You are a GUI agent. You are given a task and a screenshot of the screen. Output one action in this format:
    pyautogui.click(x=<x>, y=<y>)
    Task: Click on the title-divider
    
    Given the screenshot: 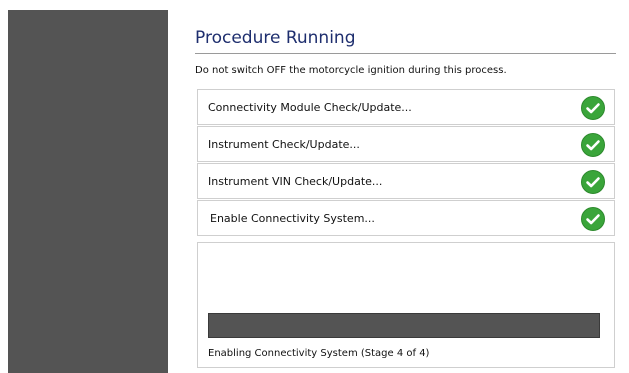 What is the action you would take?
    pyautogui.click(x=405, y=53)
    